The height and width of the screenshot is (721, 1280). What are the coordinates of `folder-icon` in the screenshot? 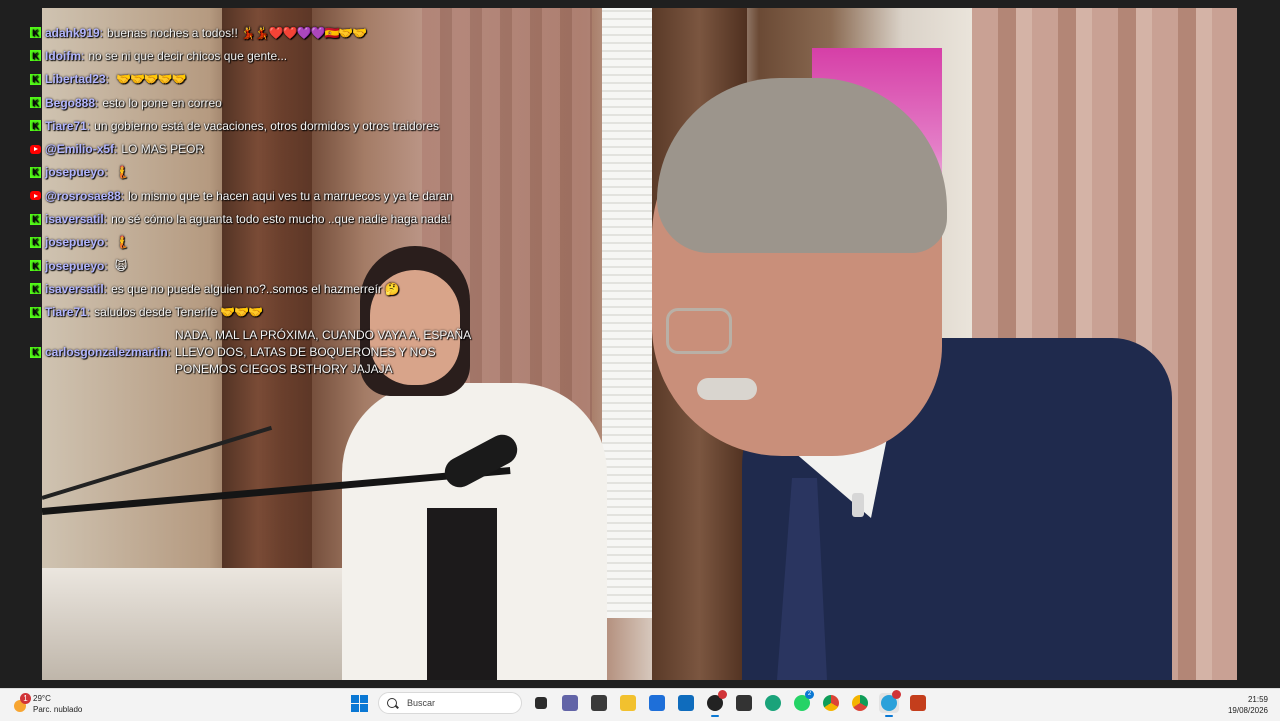 It's located at (628, 703).